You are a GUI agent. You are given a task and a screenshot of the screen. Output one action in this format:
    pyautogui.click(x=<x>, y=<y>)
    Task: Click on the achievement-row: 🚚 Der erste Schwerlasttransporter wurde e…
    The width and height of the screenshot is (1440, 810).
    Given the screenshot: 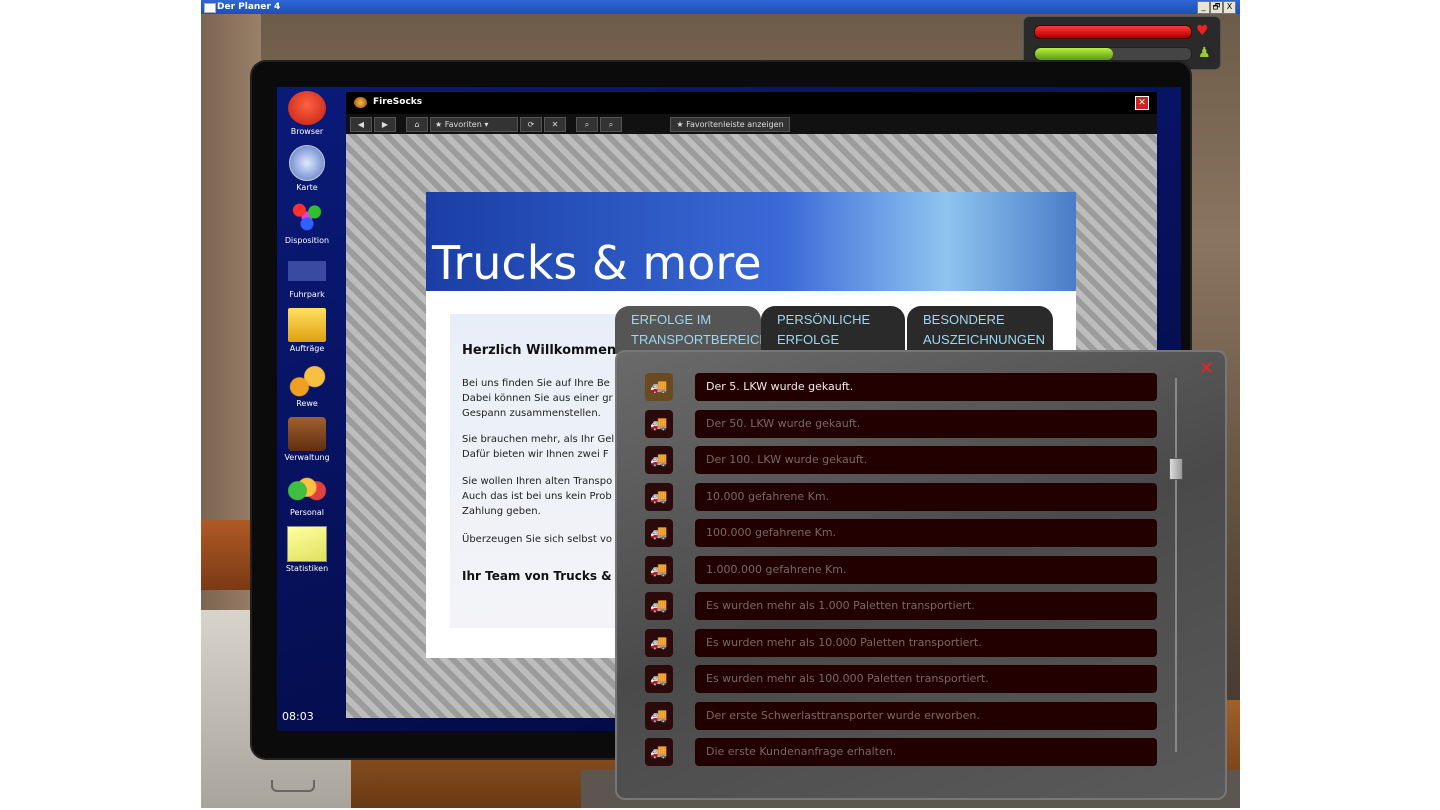 What is the action you would take?
    pyautogui.click(x=901, y=715)
    